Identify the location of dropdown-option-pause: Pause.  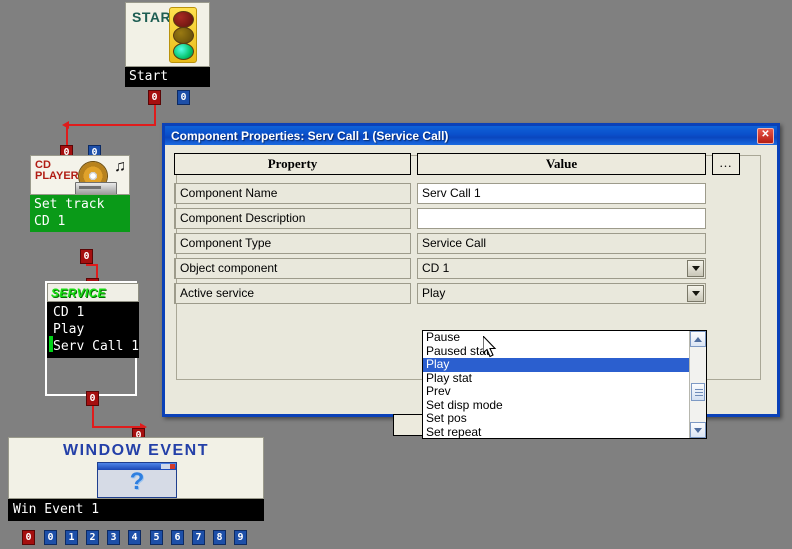
(556, 338).